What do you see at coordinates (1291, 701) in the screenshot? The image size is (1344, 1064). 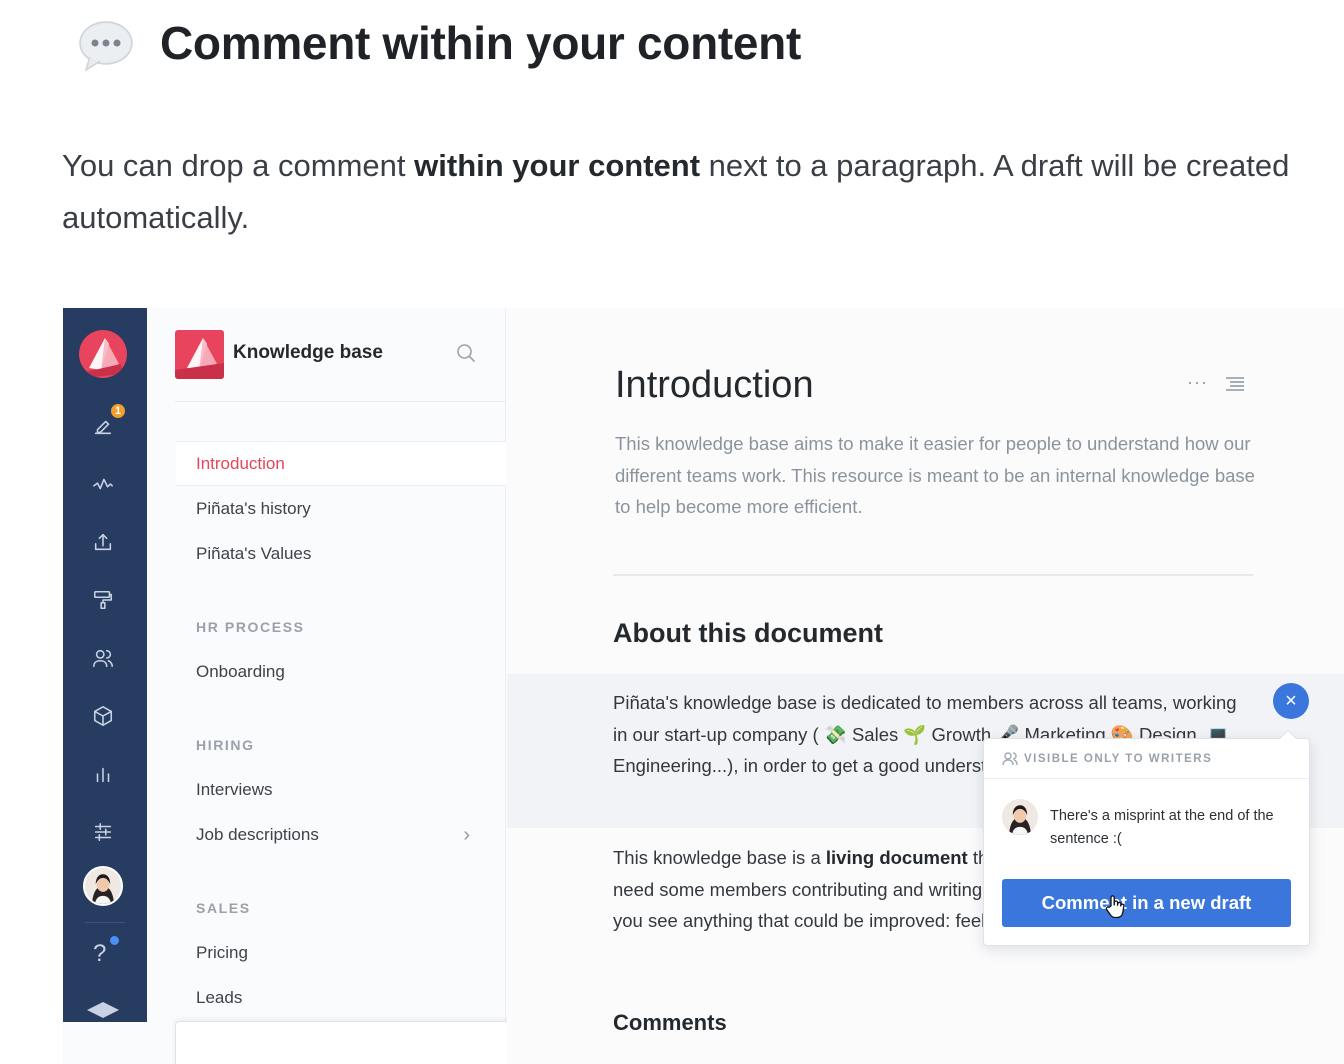 I see `close-comment-button: ×` at bounding box center [1291, 701].